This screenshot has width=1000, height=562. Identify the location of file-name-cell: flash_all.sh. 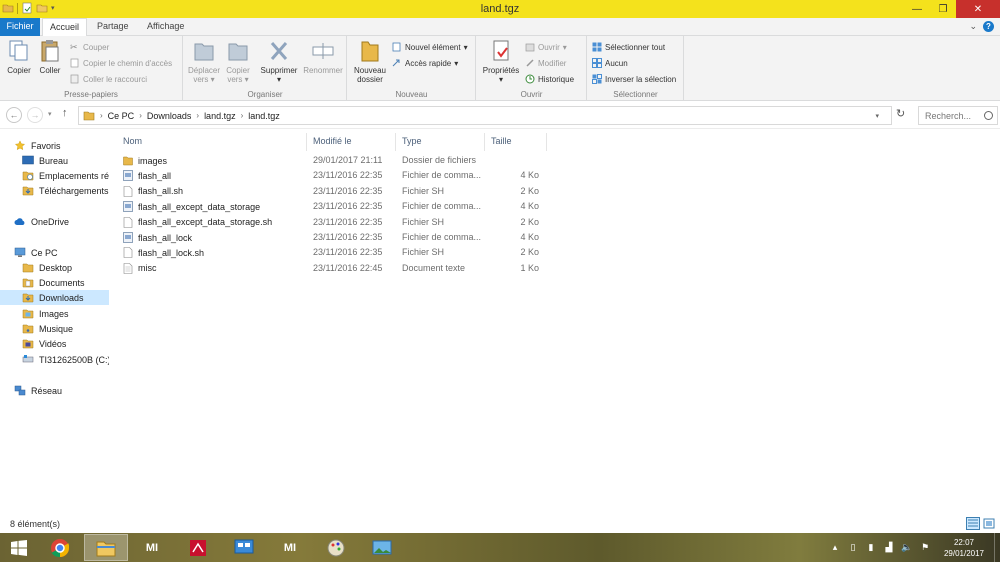
(153, 191).